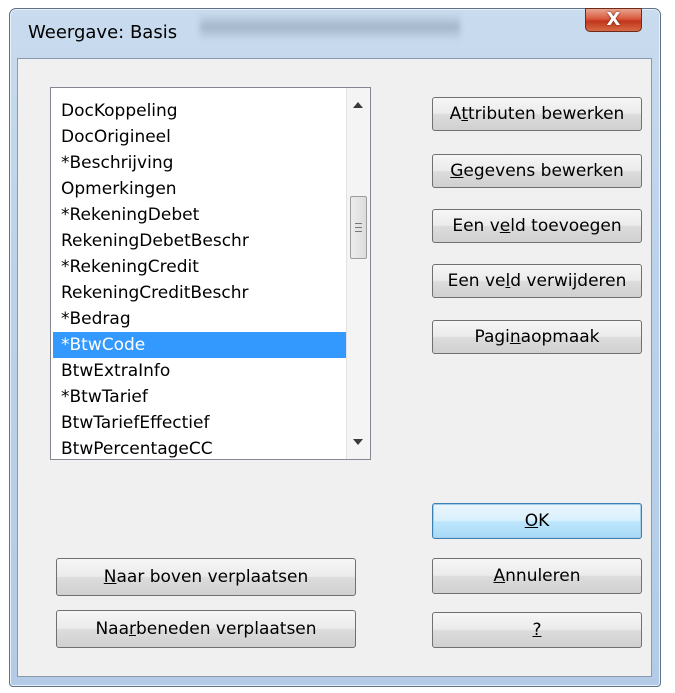 This screenshot has width=675, height=693. What do you see at coordinates (110, 577) in the screenshot?
I see `label-accel: N` at bounding box center [110, 577].